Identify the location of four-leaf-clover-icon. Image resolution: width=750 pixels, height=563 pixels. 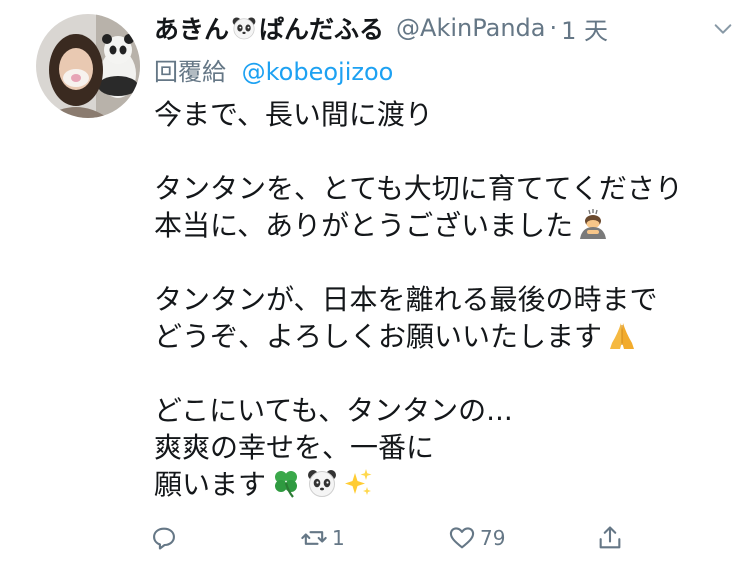
(286, 483).